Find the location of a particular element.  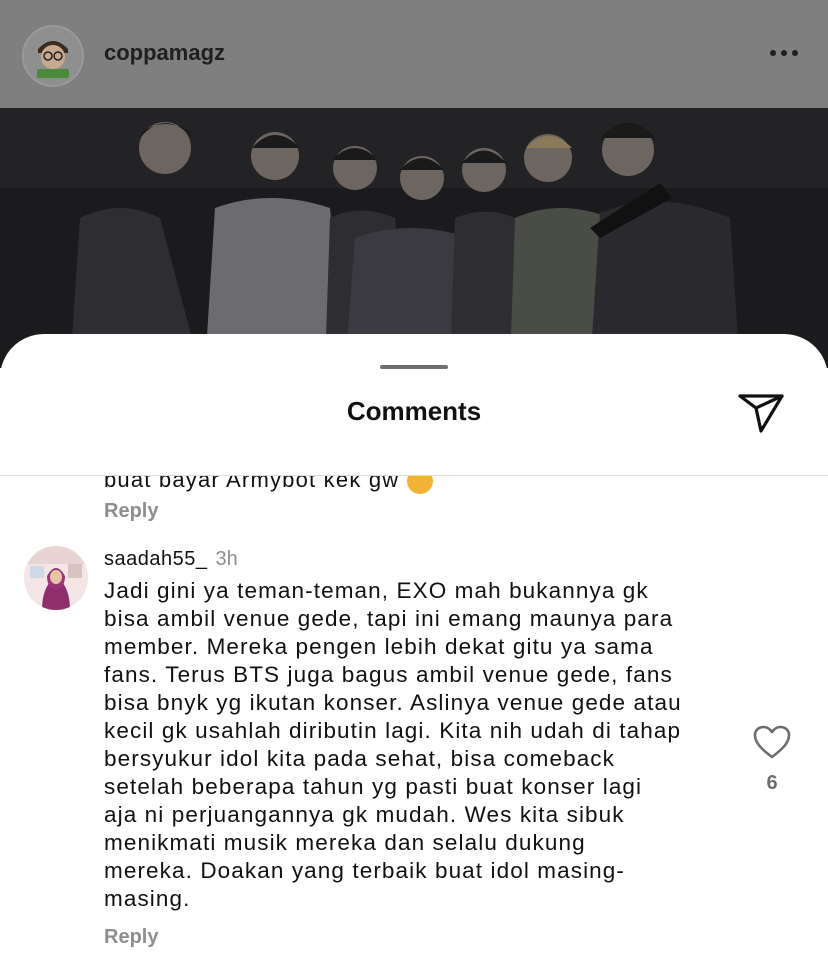

drag-handle is located at coordinates (414, 367).